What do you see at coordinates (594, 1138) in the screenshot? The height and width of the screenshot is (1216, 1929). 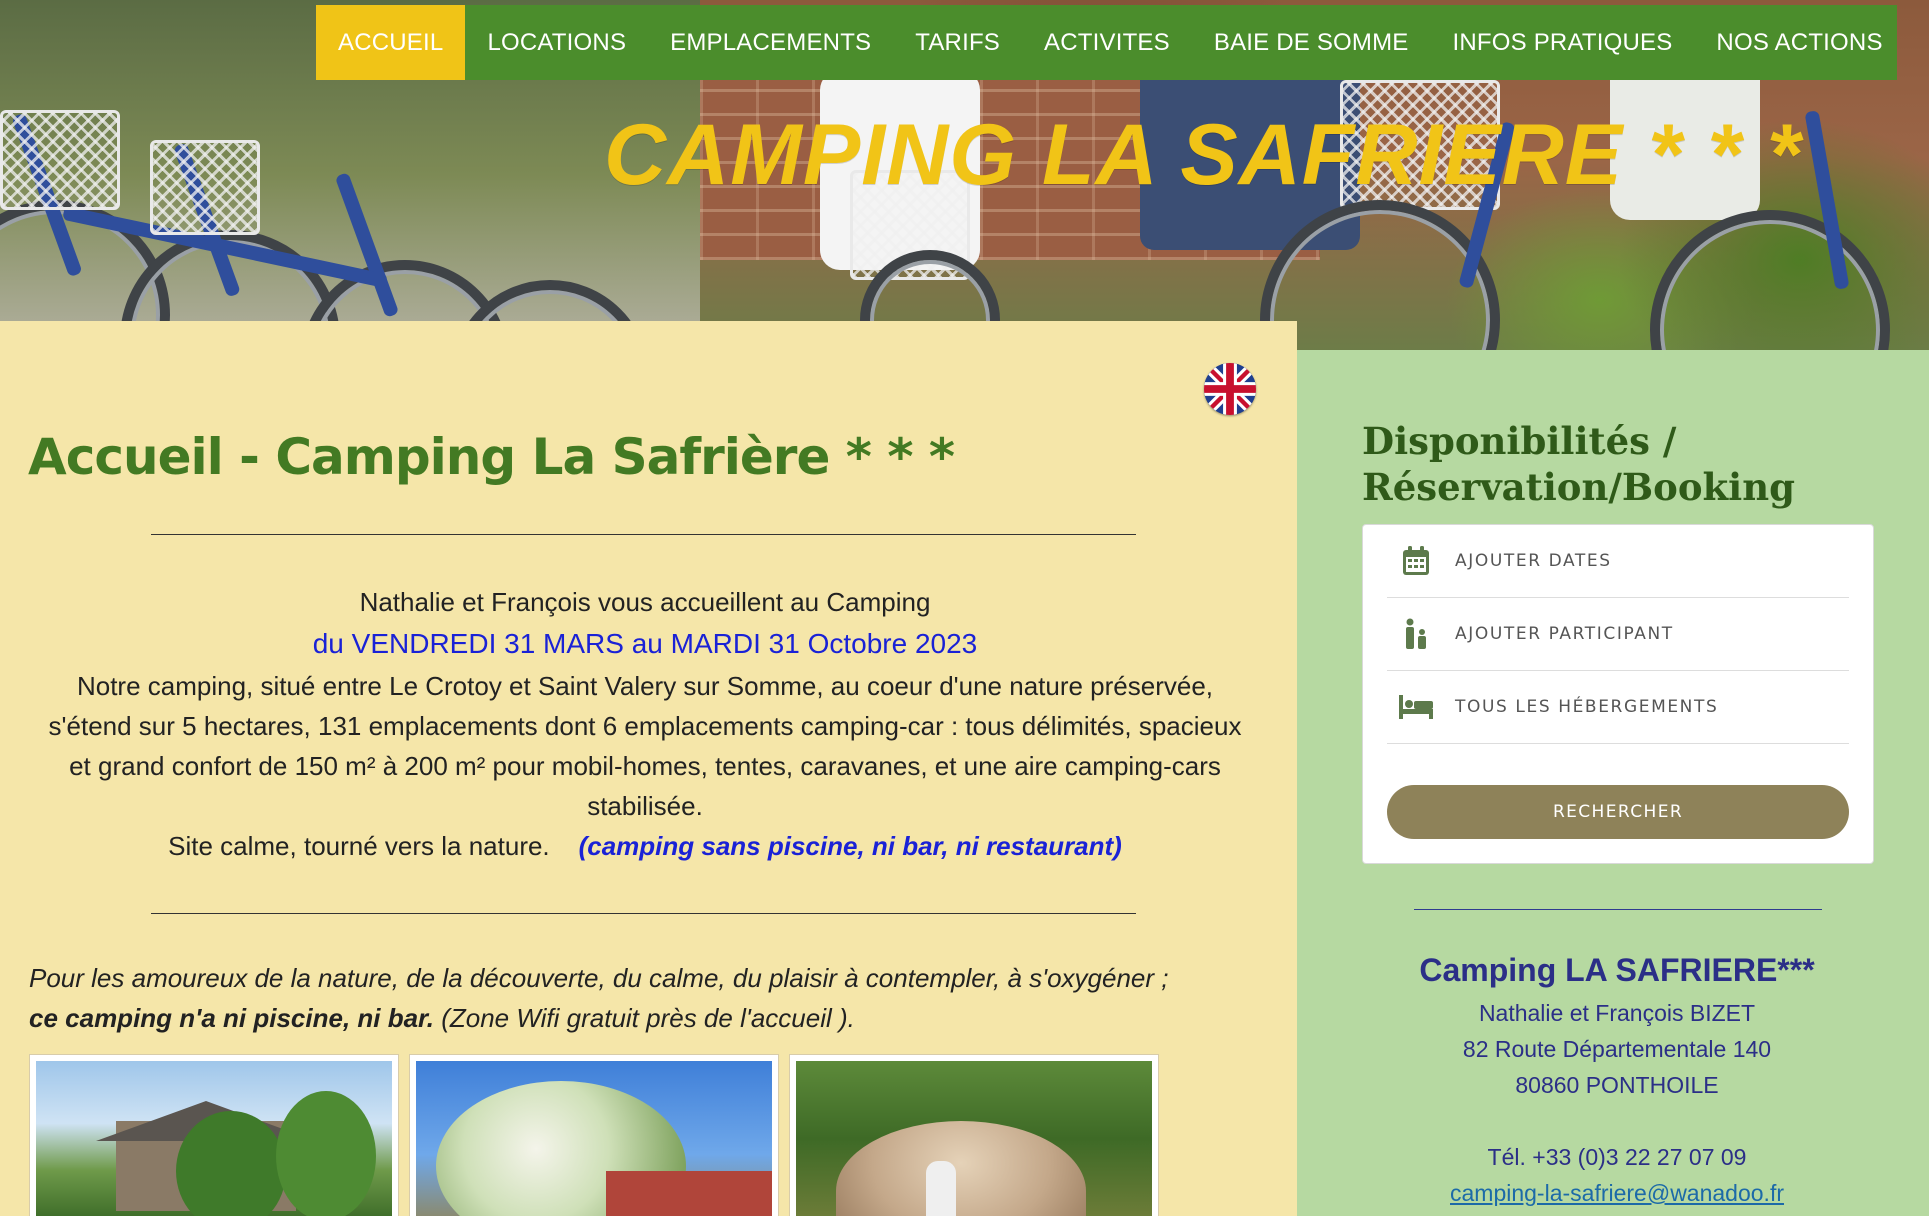 I see `photo-tree` at bounding box center [594, 1138].